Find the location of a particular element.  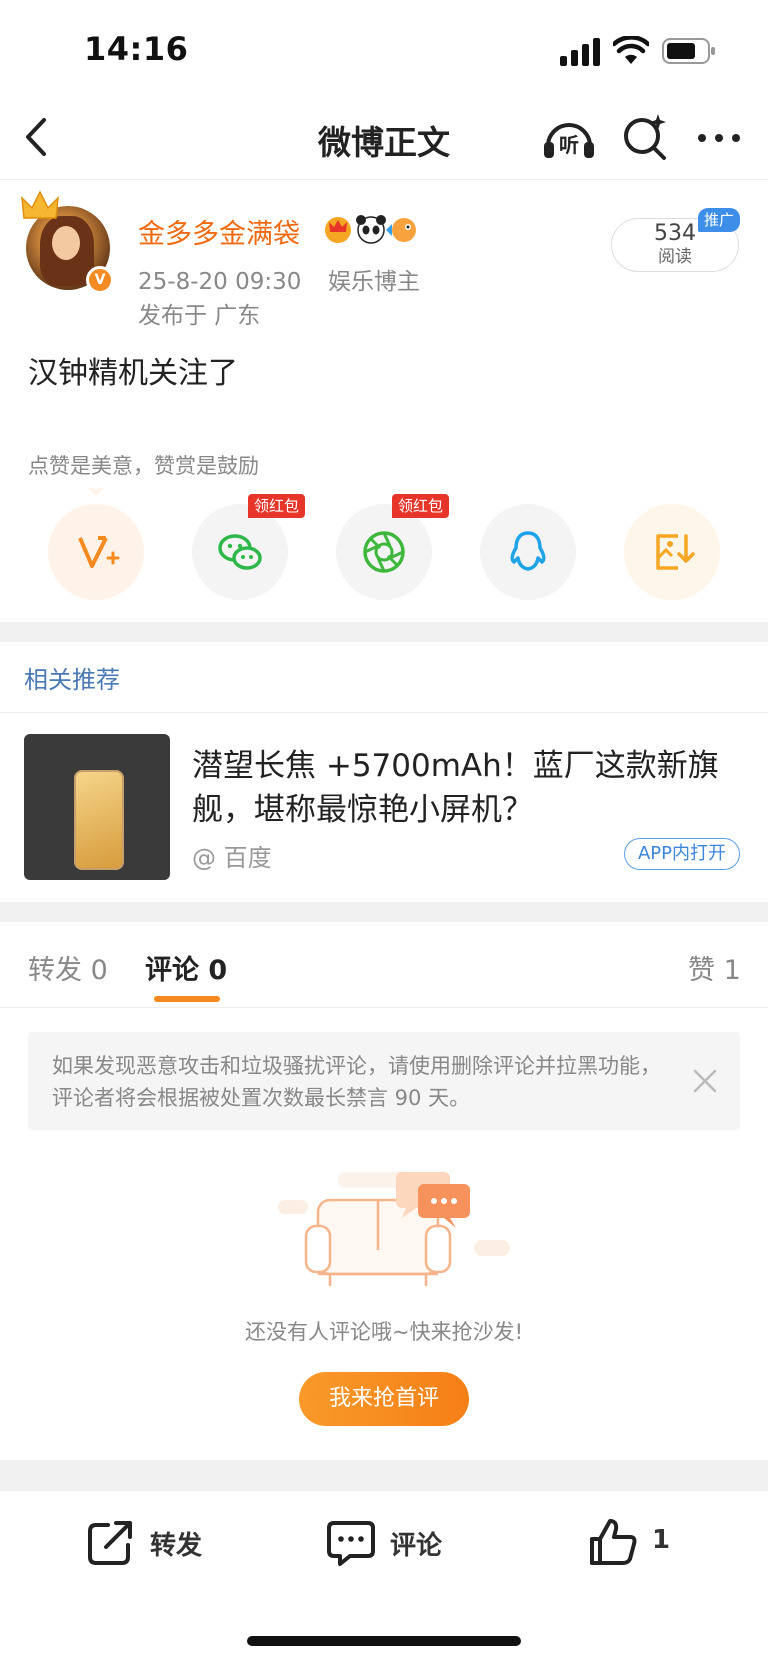

bottom-action-bar: 转发 评论 1 is located at coordinates (384, 1540).